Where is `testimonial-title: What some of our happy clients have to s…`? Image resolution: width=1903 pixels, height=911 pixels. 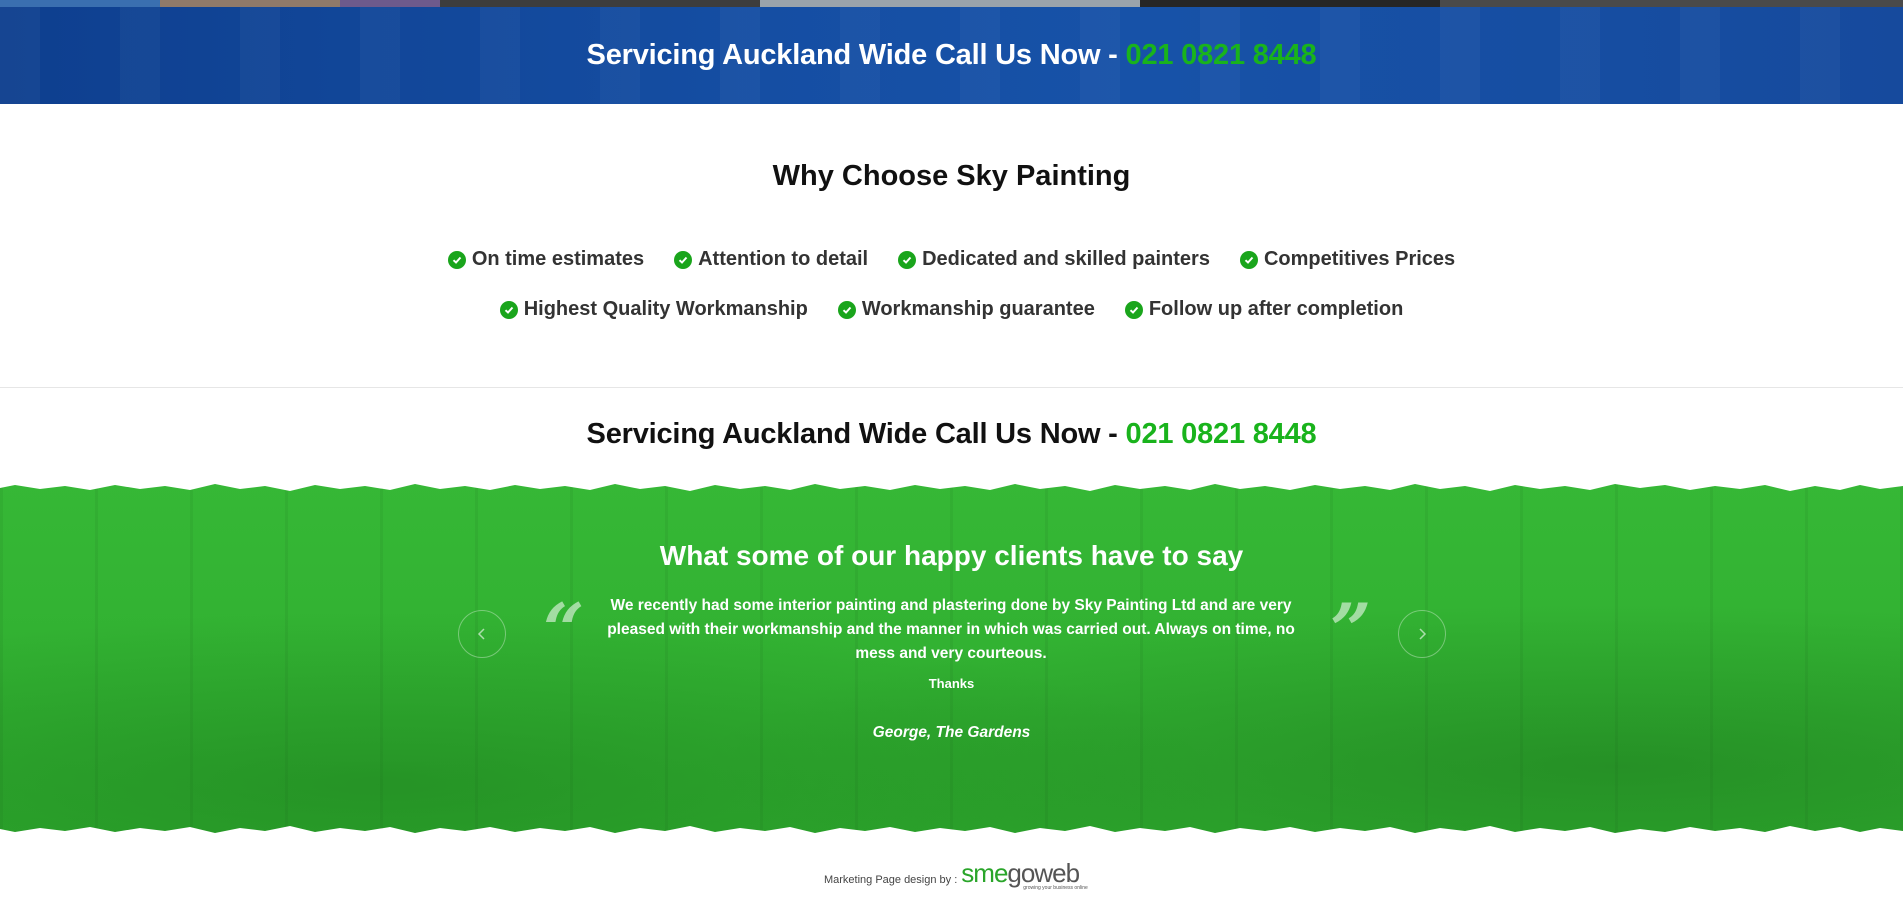
testimonial-title: What some of our happy clients have to s… is located at coordinates (951, 555).